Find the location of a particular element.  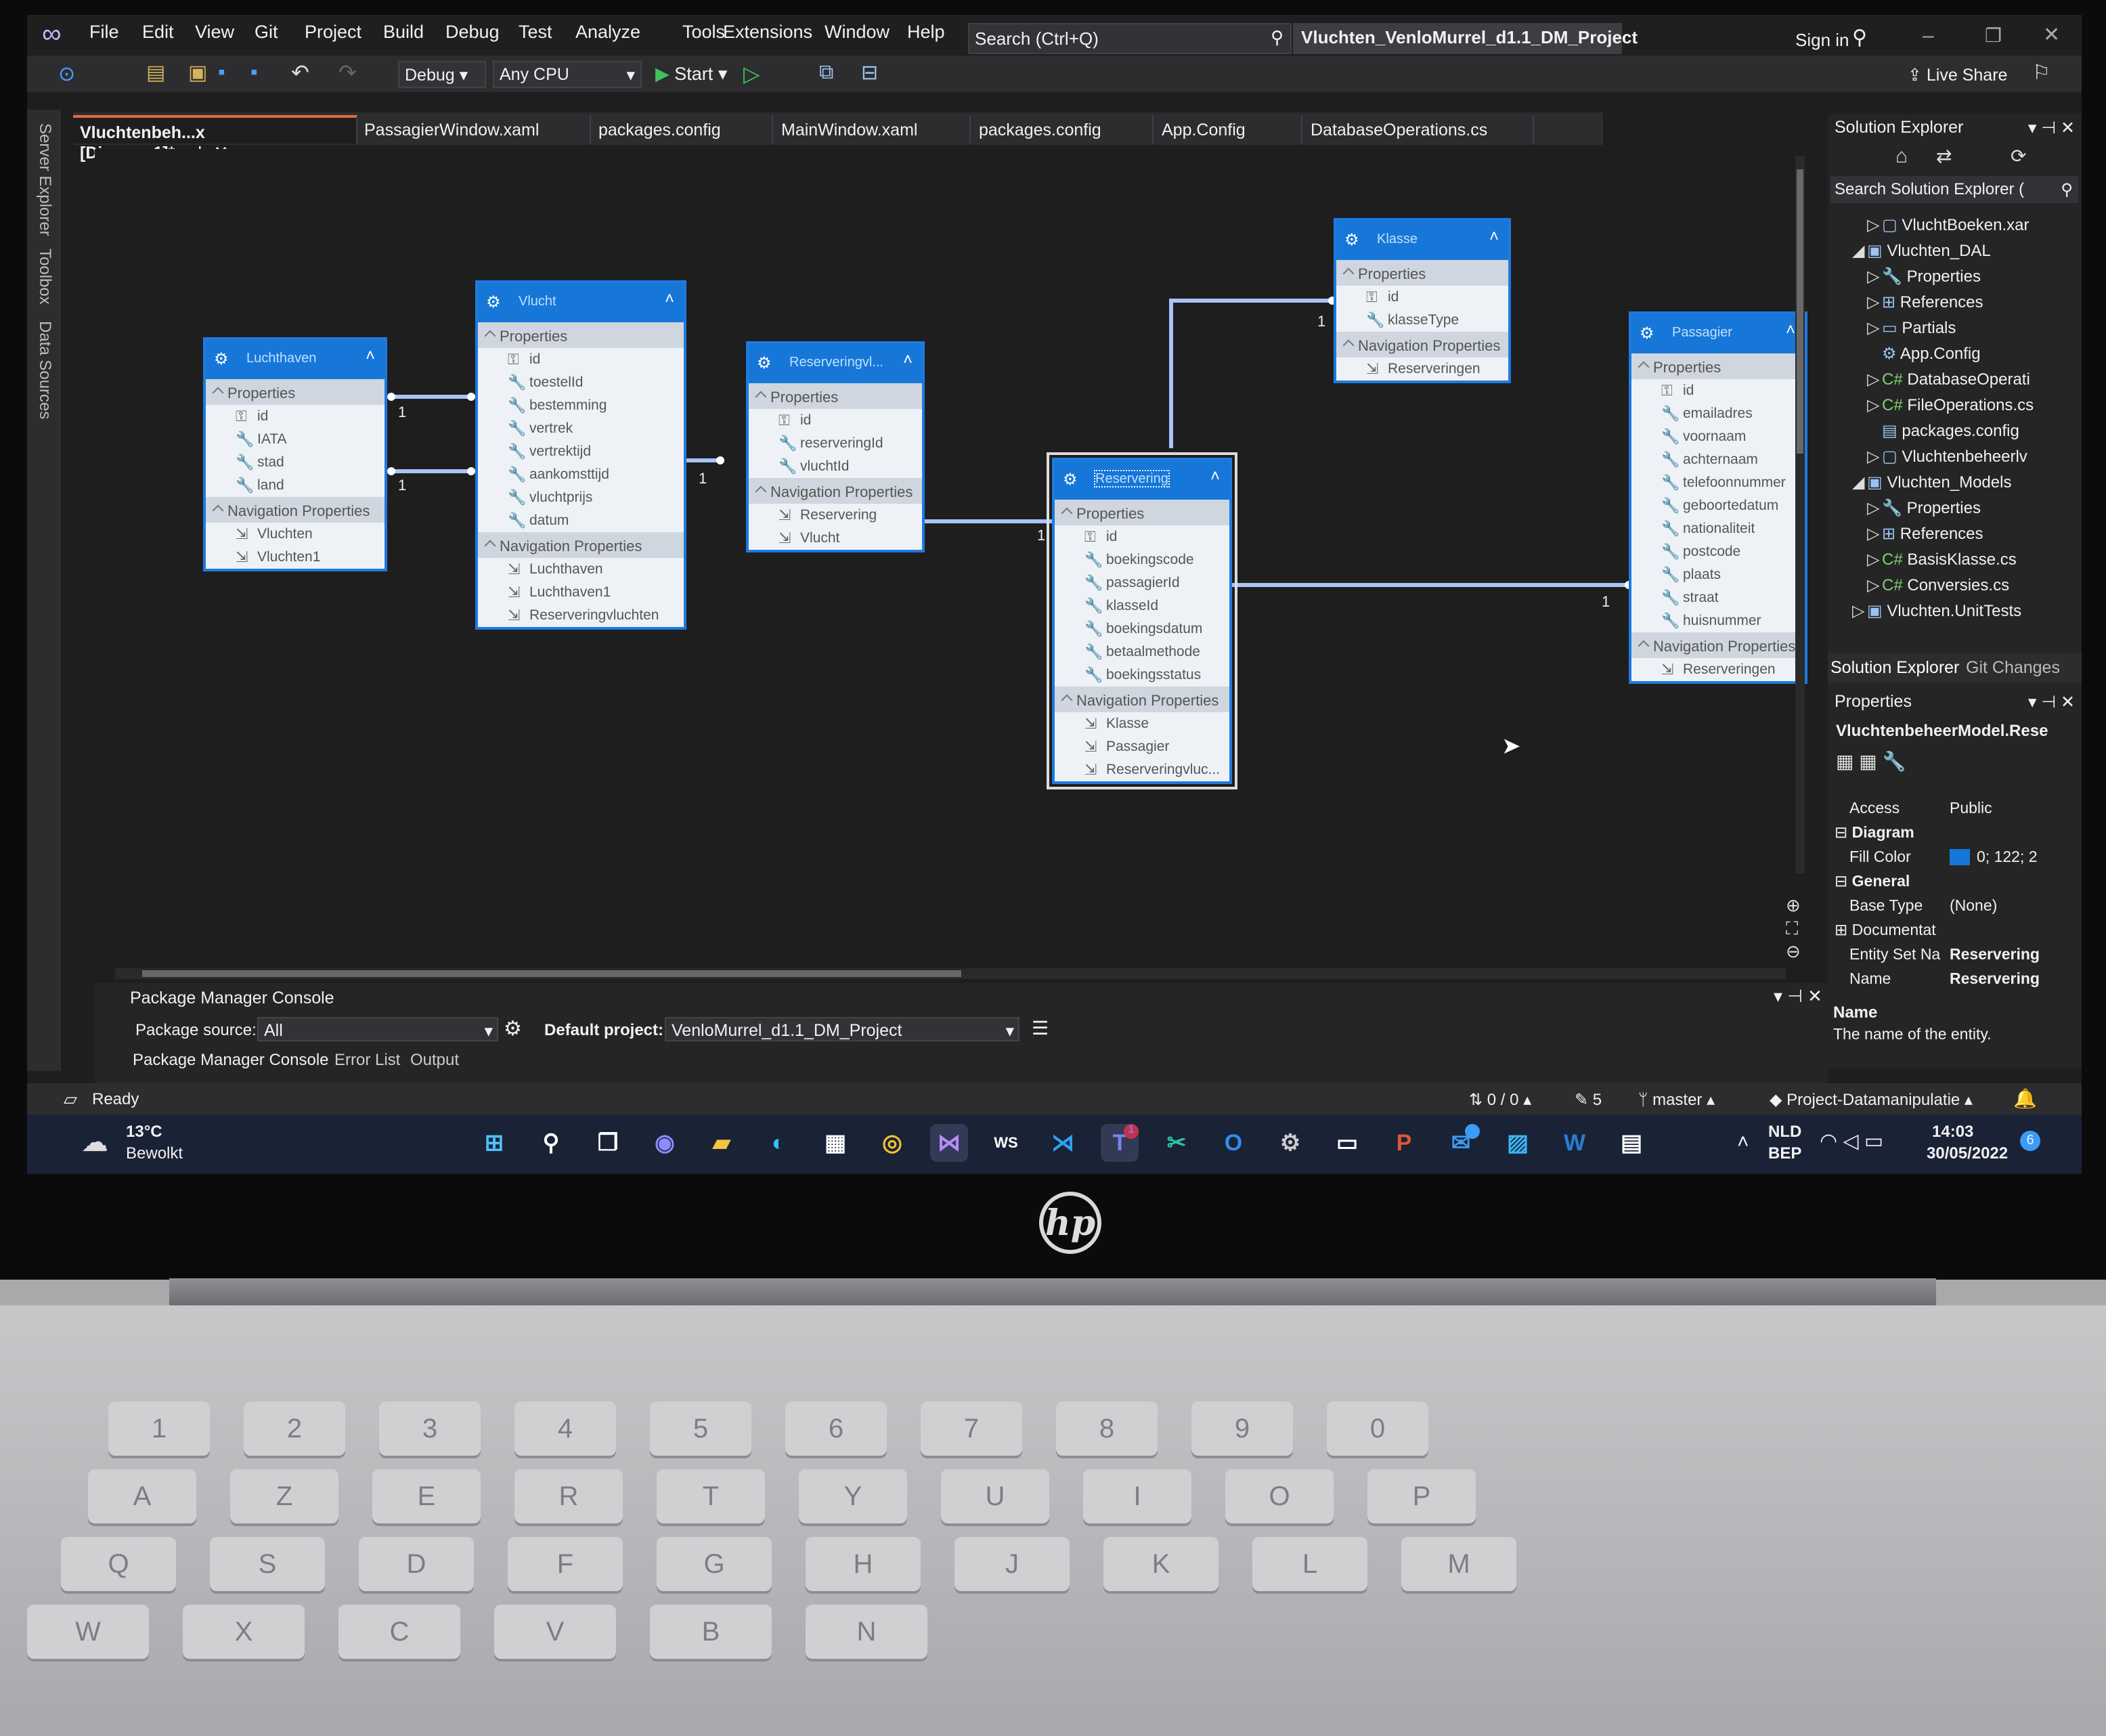

entity-property: 🔧 stad is located at coordinates (295, 462).